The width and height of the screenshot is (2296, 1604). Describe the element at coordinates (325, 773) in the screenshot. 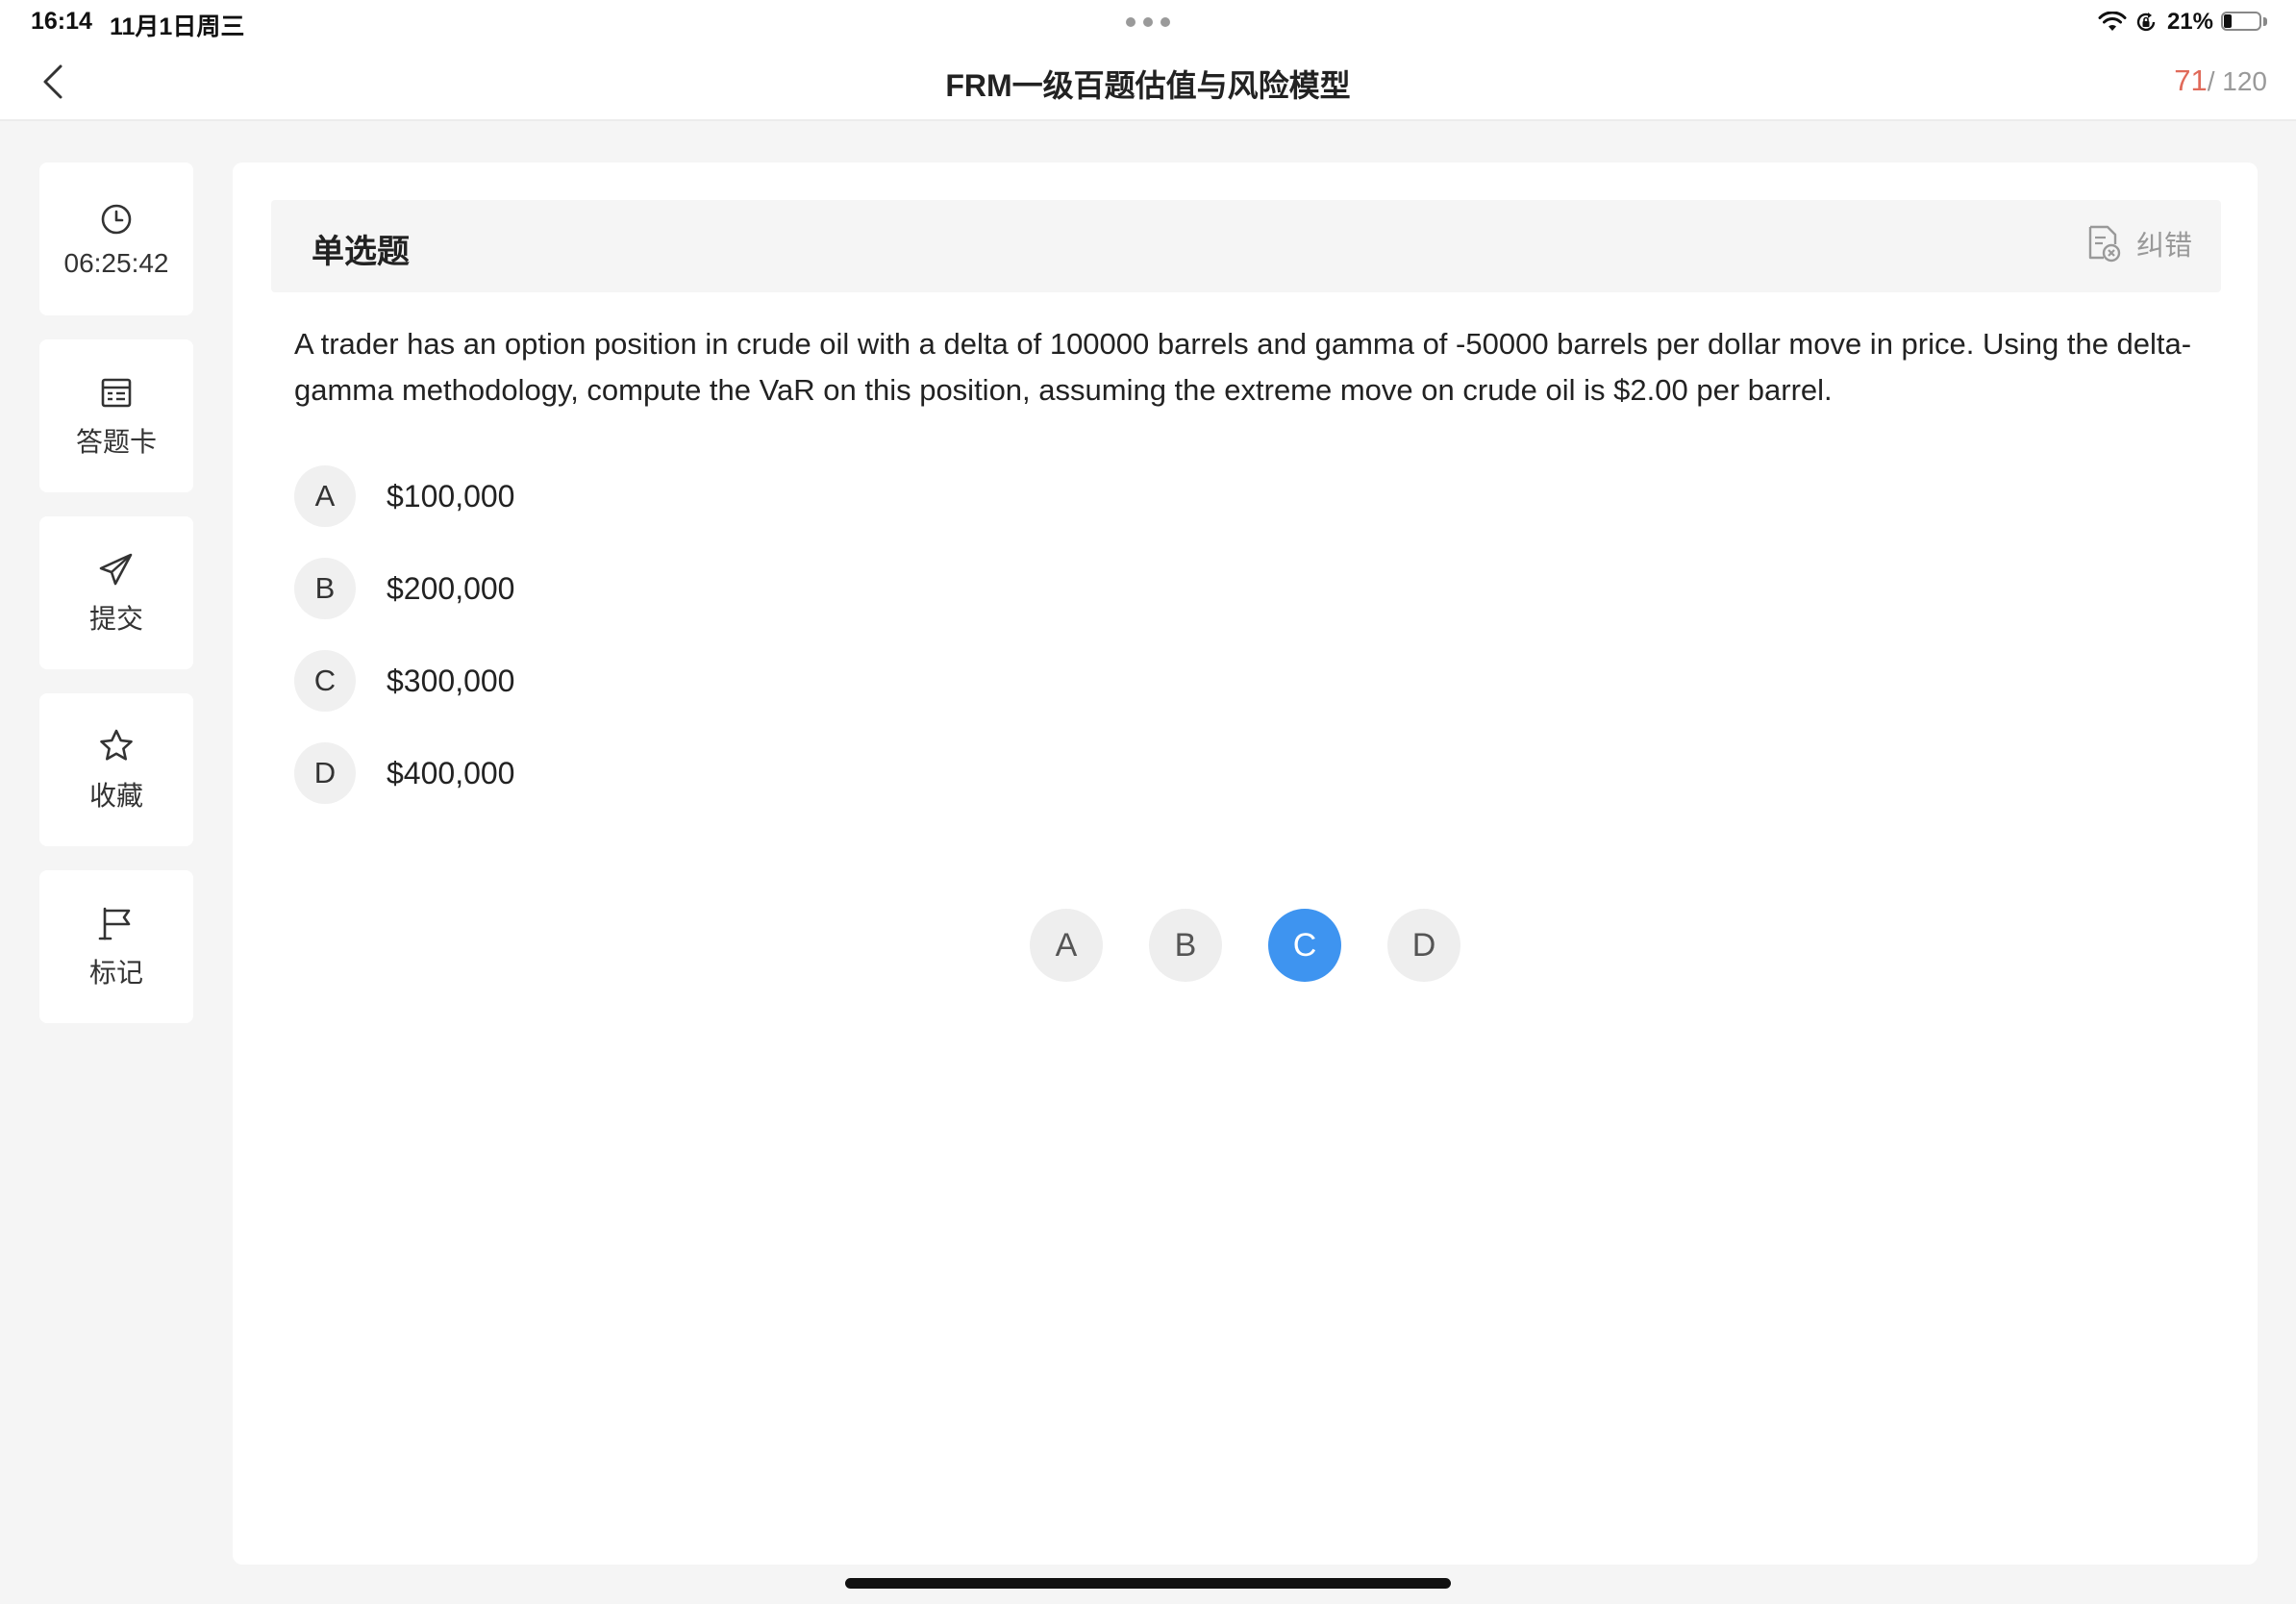

I see `option-letter: D` at that location.